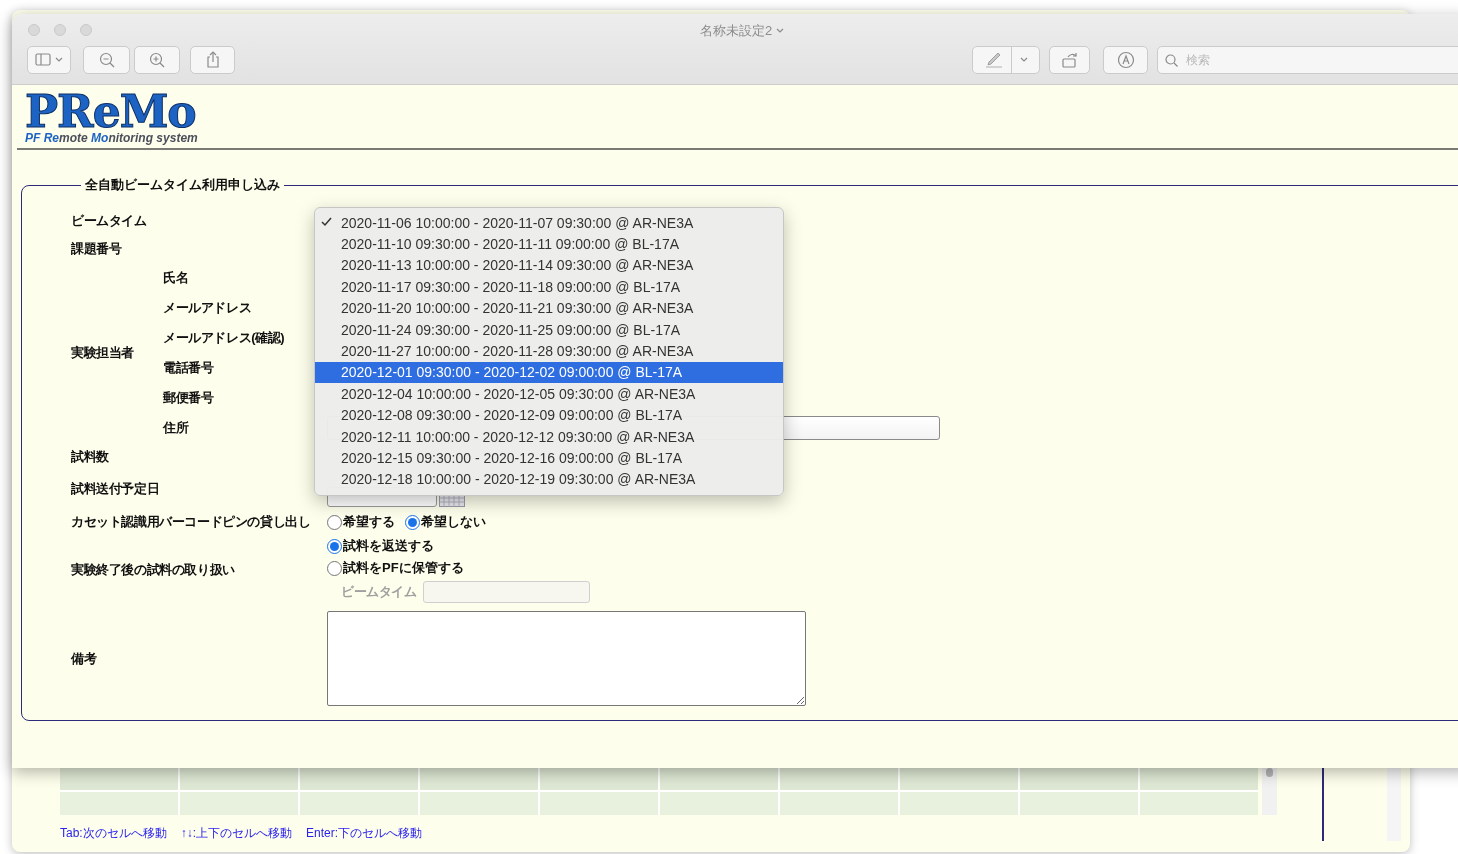  What do you see at coordinates (549, 479) in the screenshot?
I see `menu-item: 2020-12-18 10:00:00 - 2020-12-19 09:30:00 @ AR-NE3A` at bounding box center [549, 479].